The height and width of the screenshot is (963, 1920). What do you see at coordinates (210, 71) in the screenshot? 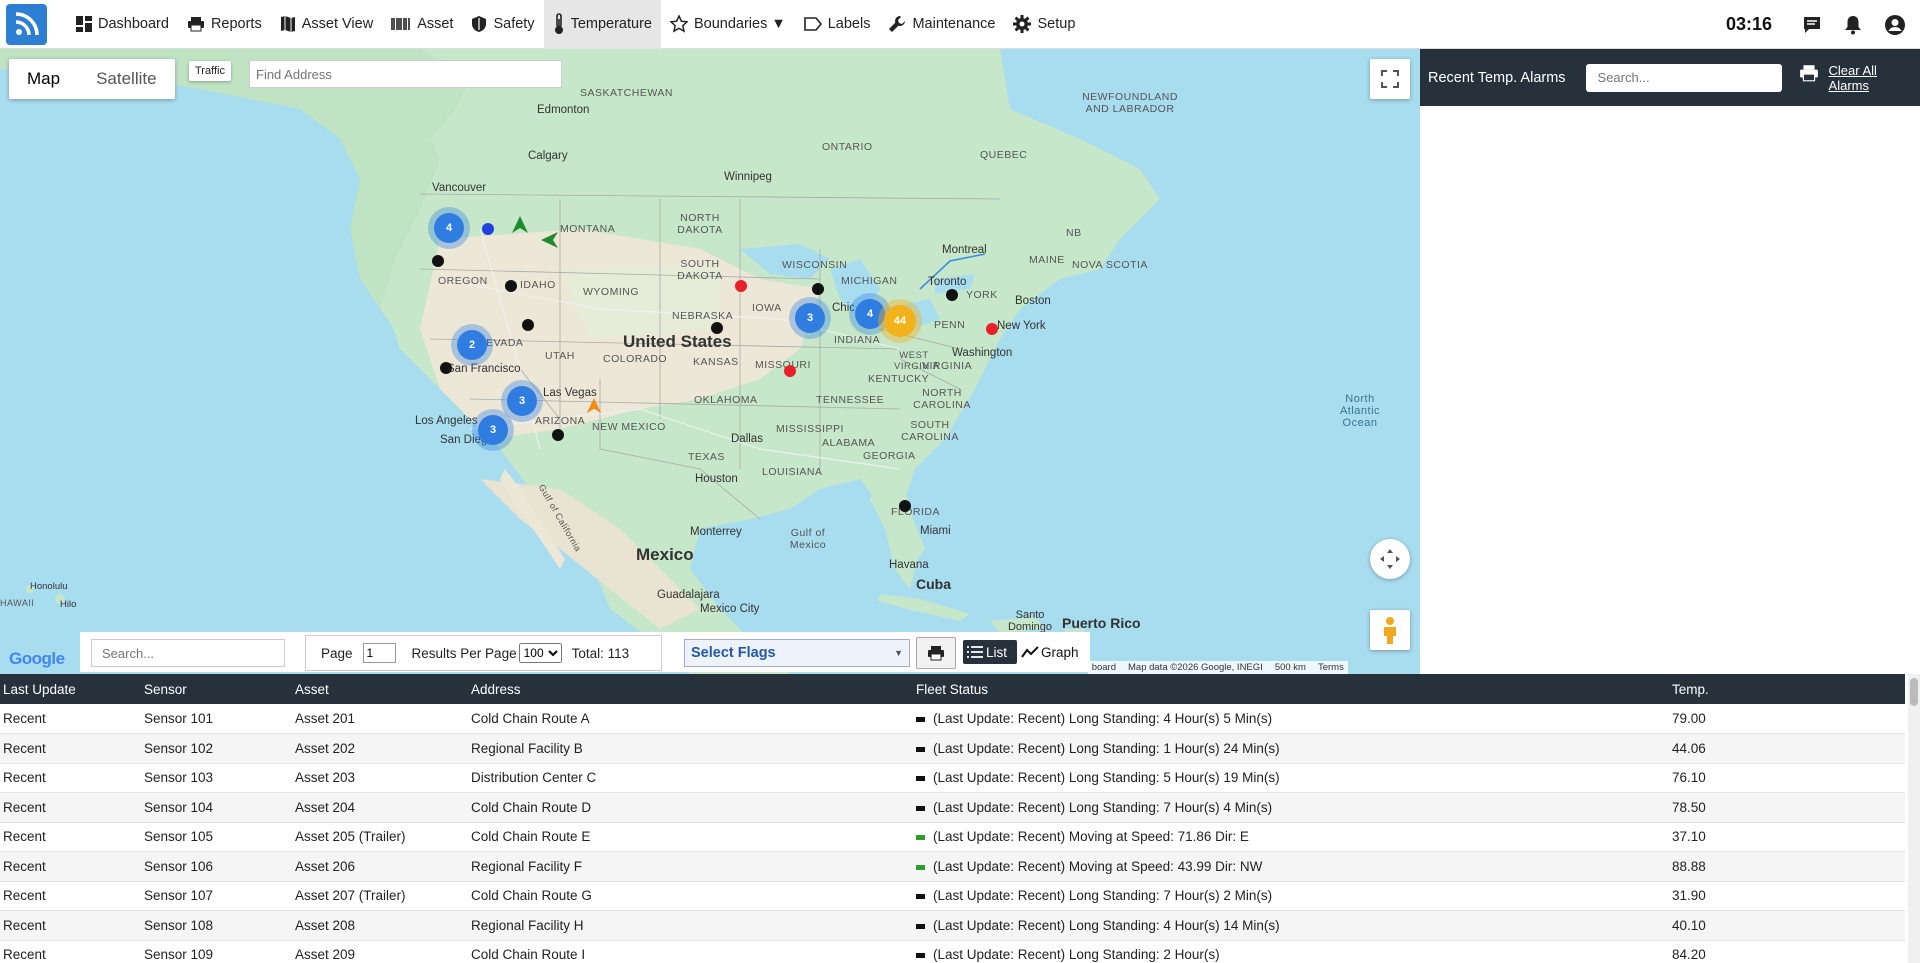
I see `traffic-toggle: Traffic` at bounding box center [210, 71].